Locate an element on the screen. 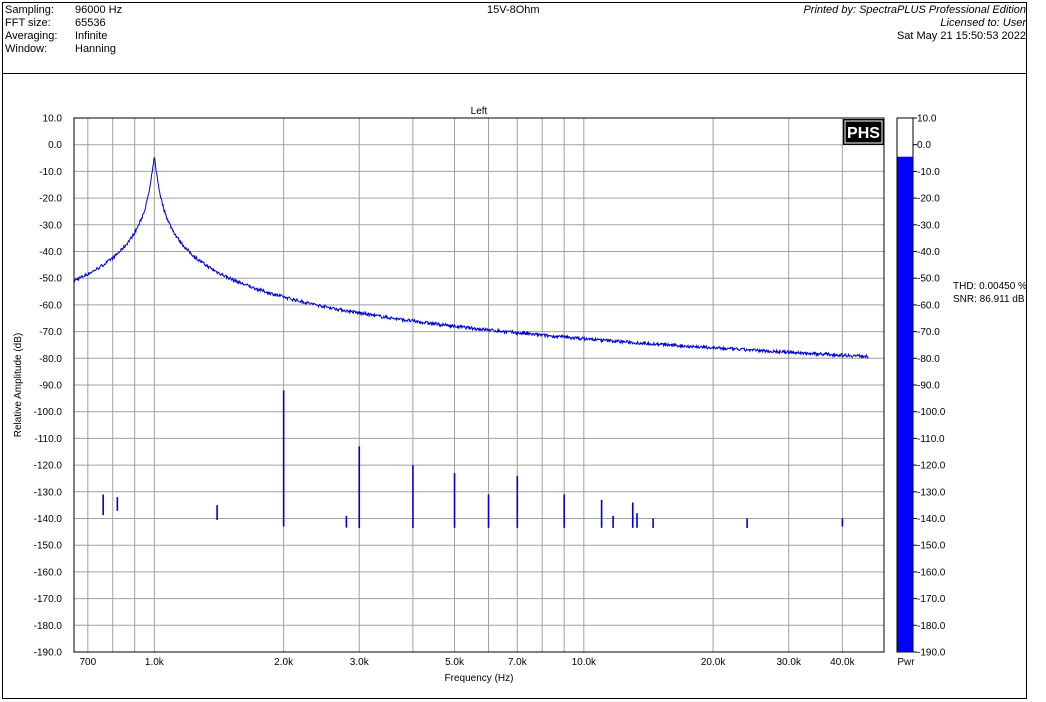 This screenshot has width=1046, height=702. x-tick-label: 700 is located at coordinates (87, 662).